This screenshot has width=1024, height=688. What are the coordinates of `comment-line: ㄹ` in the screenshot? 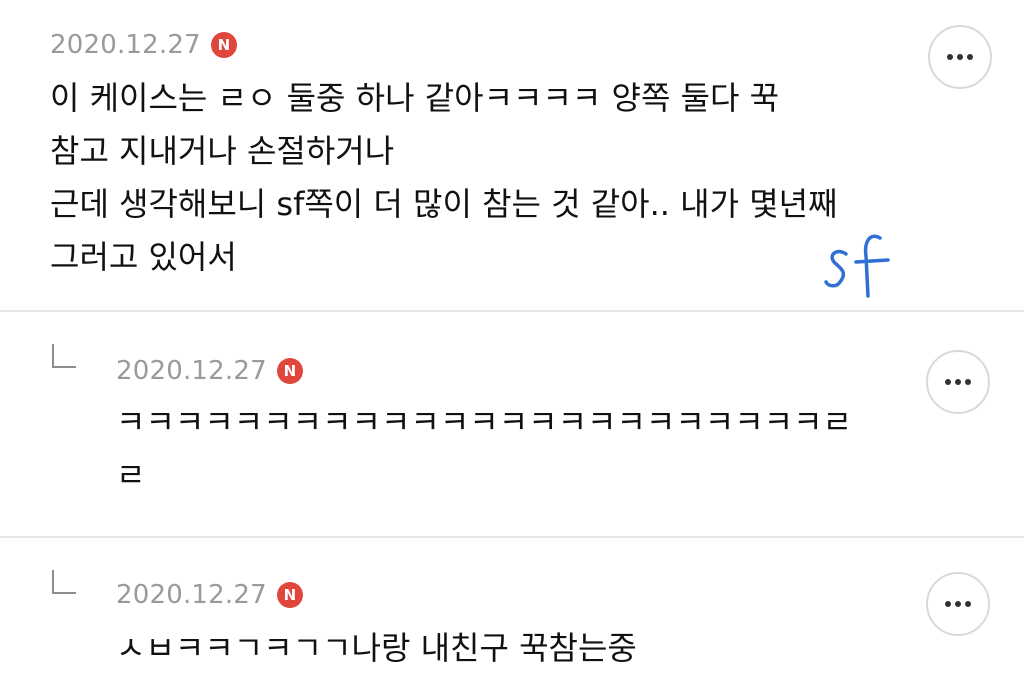 It's located at (131, 475).